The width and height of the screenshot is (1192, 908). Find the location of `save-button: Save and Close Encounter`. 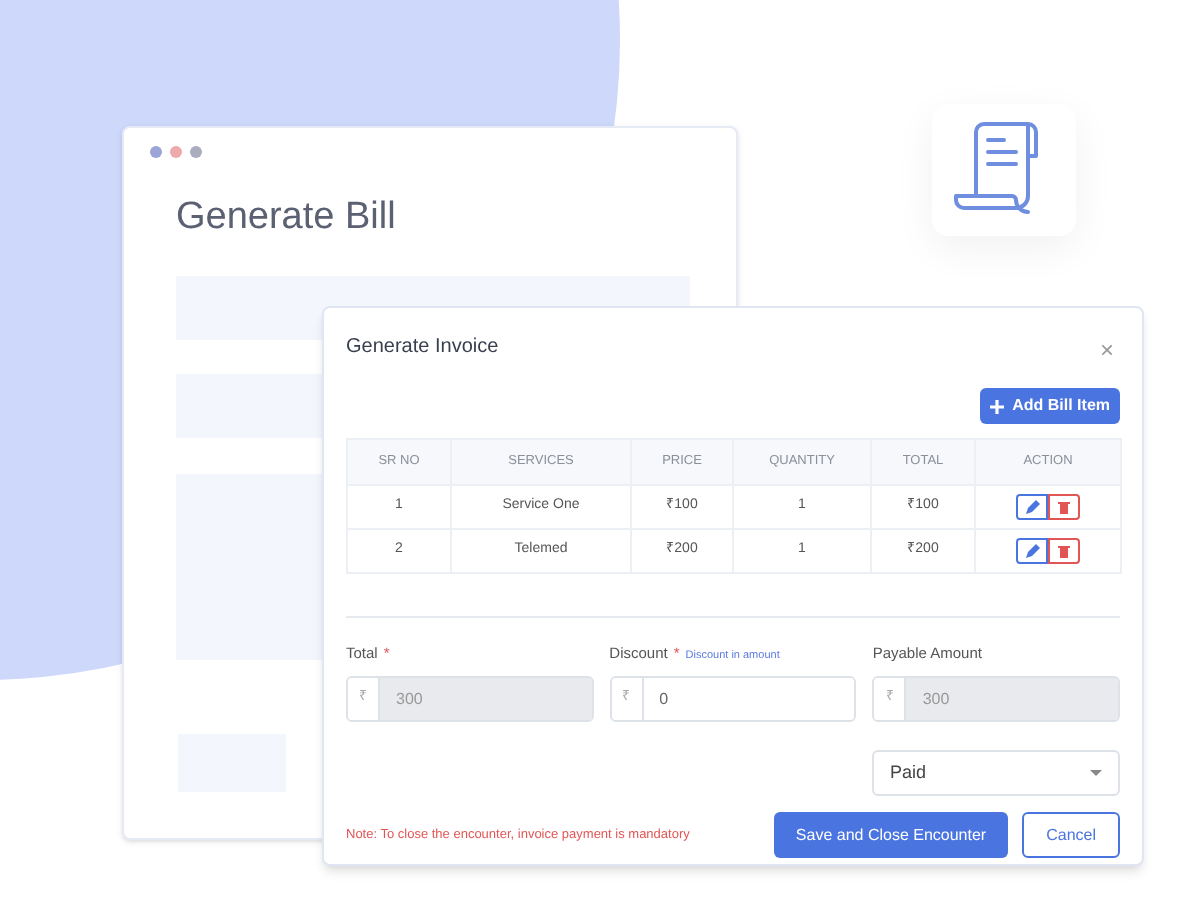

save-button: Save and Close Encounter is located at coordinates (891, 835).